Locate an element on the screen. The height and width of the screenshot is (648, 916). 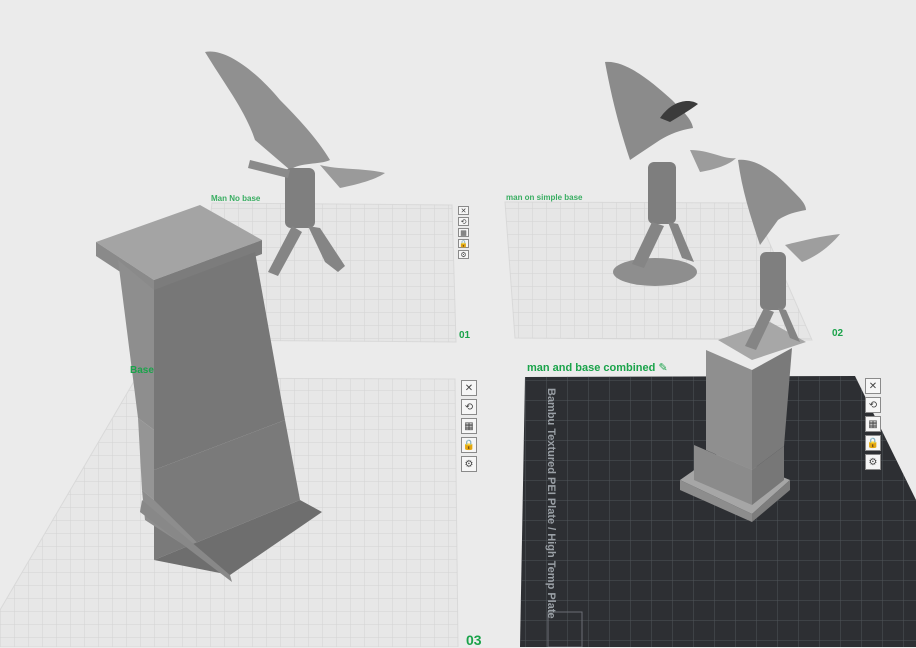
plate-01-number: 01 is located at coordinates (465, 335).